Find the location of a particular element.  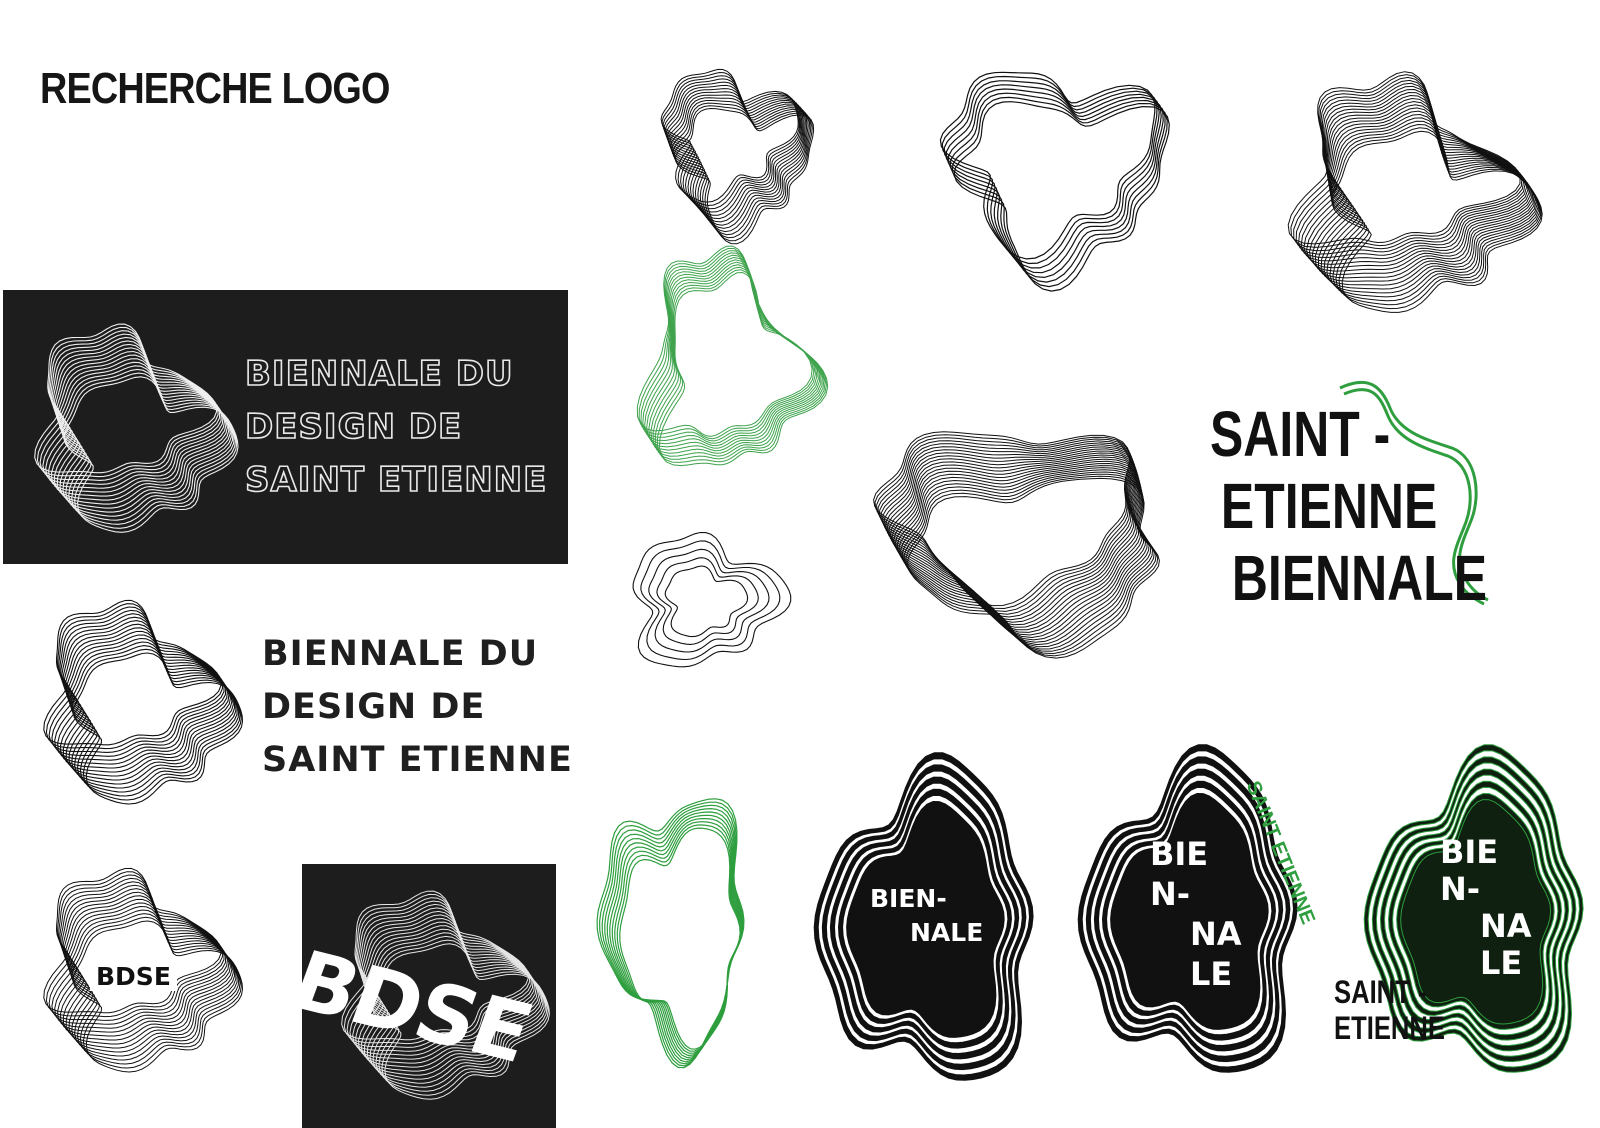

wordmark-line-3: BIENNALE is located at coordinates (1359, 578).